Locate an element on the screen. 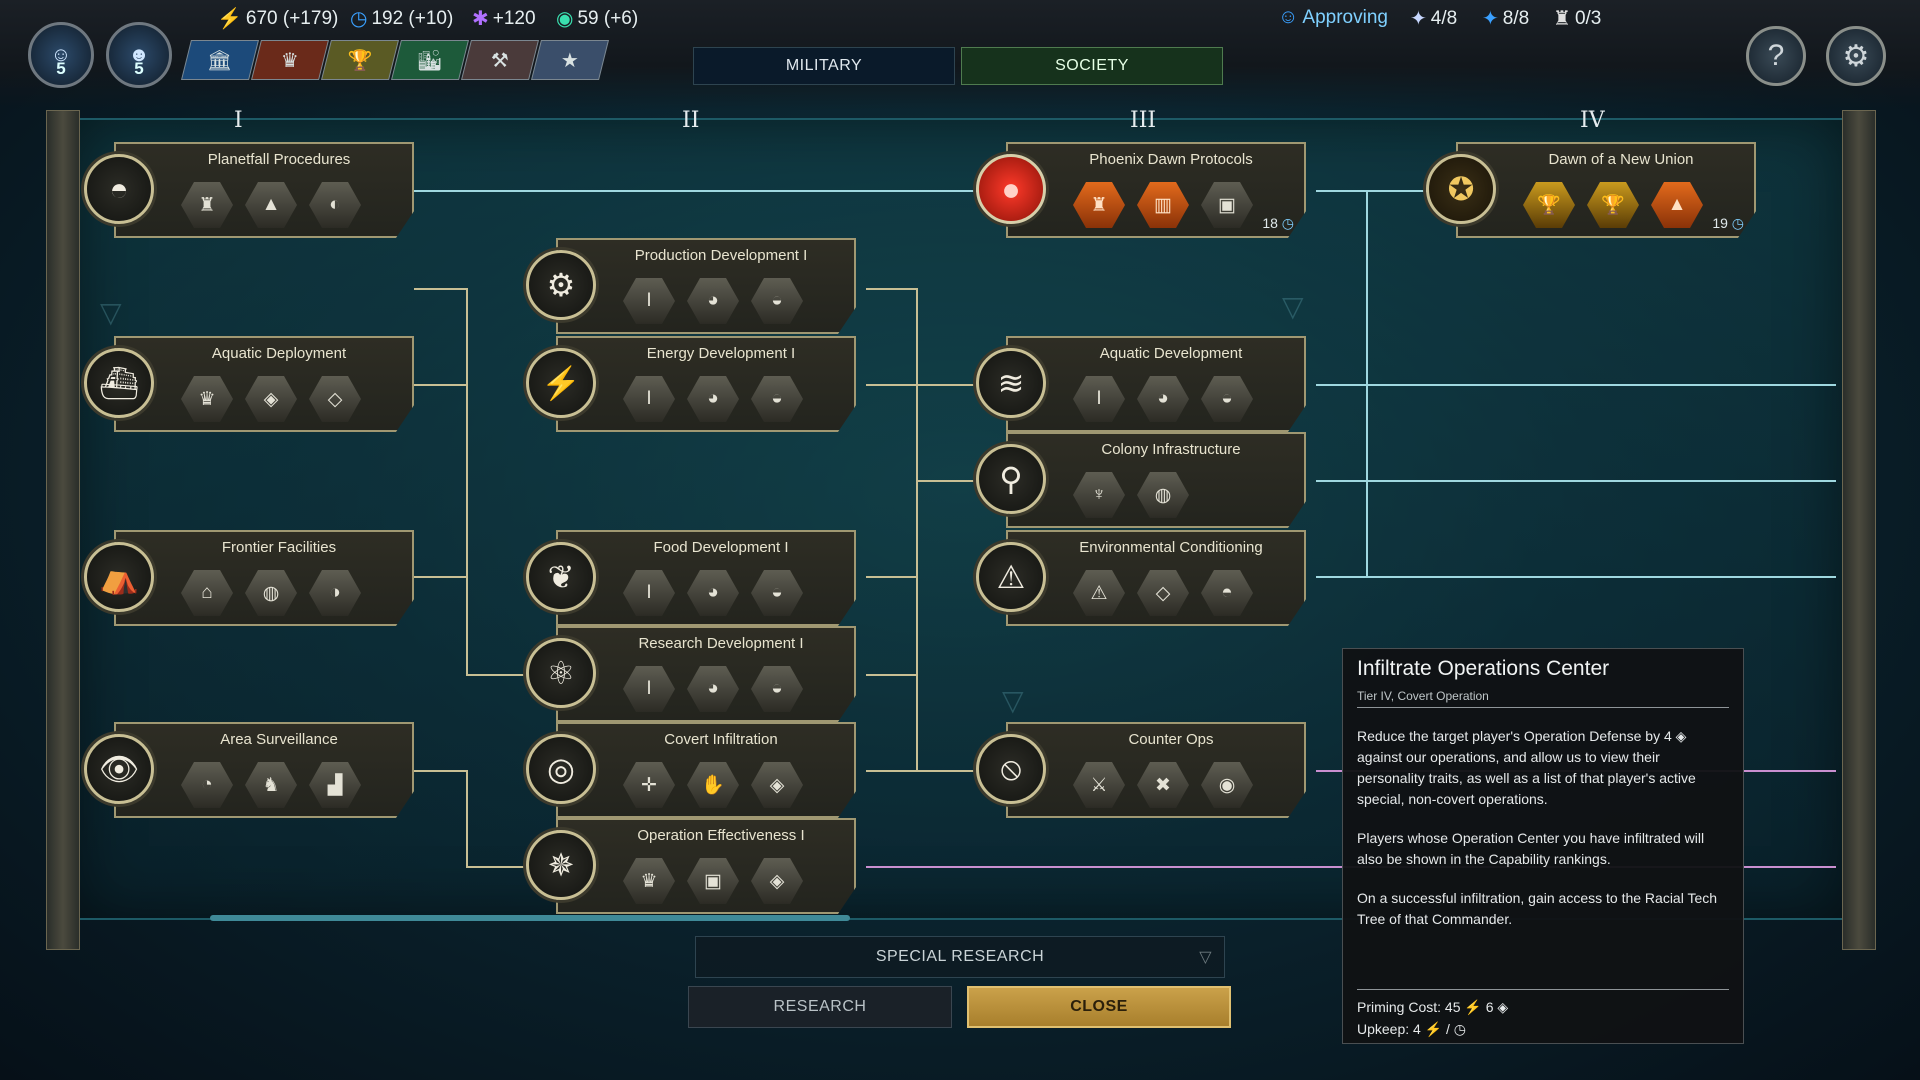 The image size is (1920, 1080). tech-environmental-conditioning: ⚠ Environmental Conditioning ⚠ ◇ ◓ is located at coordinates (1141, 578).